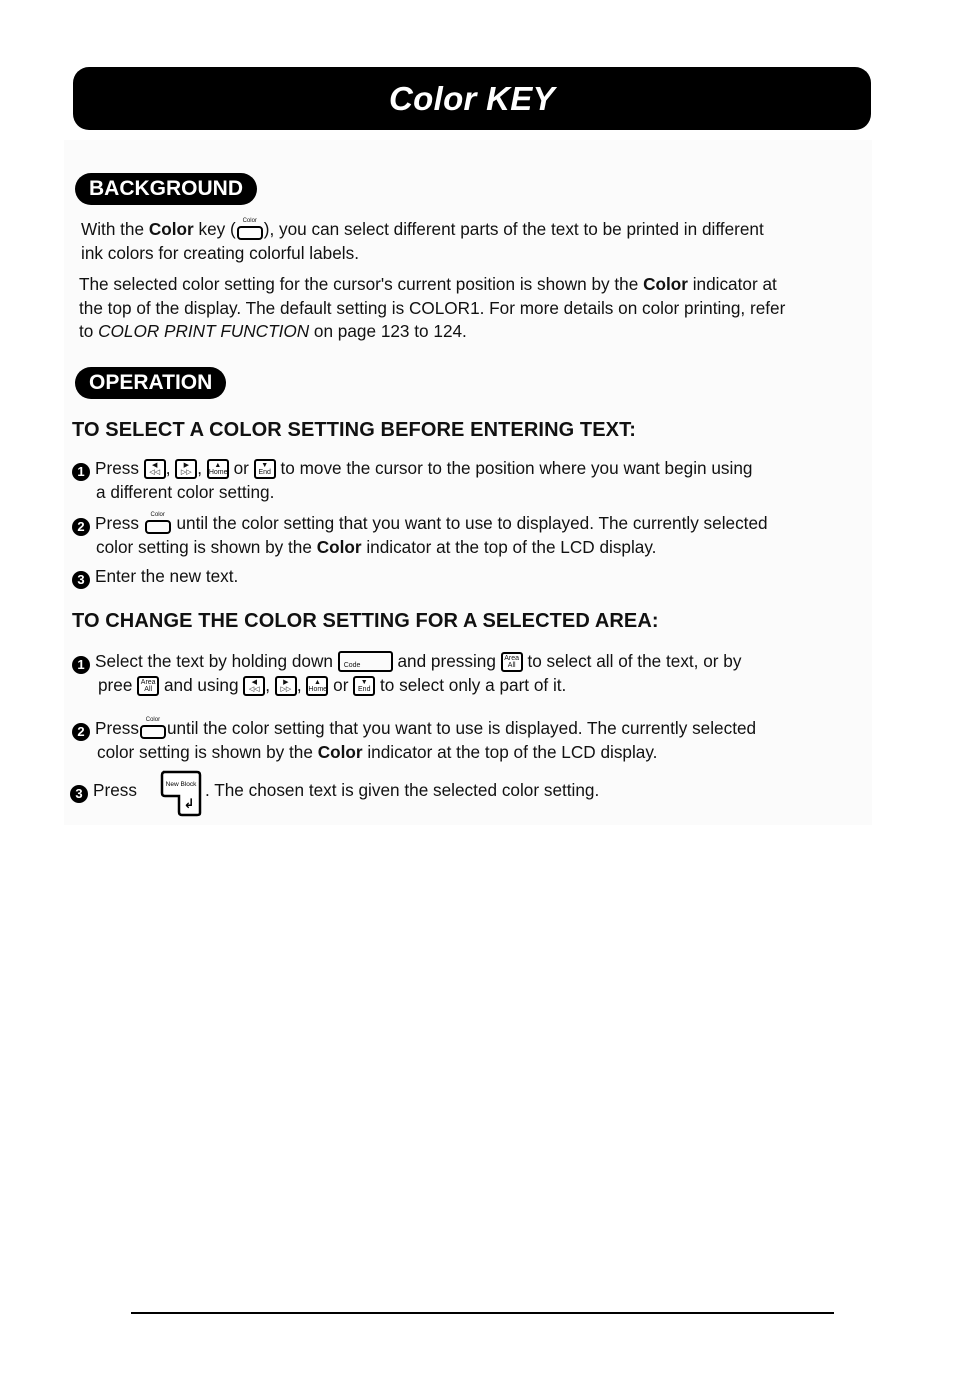 This screenshot has width=954, height=1391. Describe the element at coordinates (166, 189) in the screenshot. I see `background-heading: BACKGROUND` at that location.